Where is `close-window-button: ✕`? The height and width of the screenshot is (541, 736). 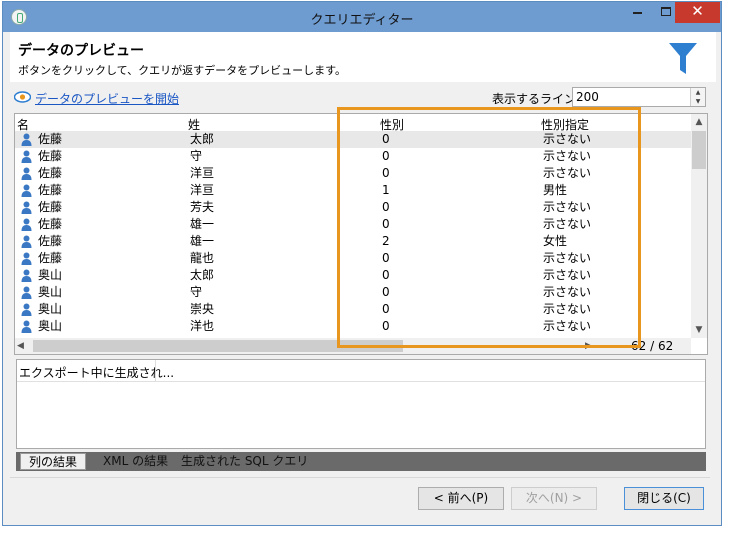 close-window-button: ✕ is located at coordinates (697, 12).